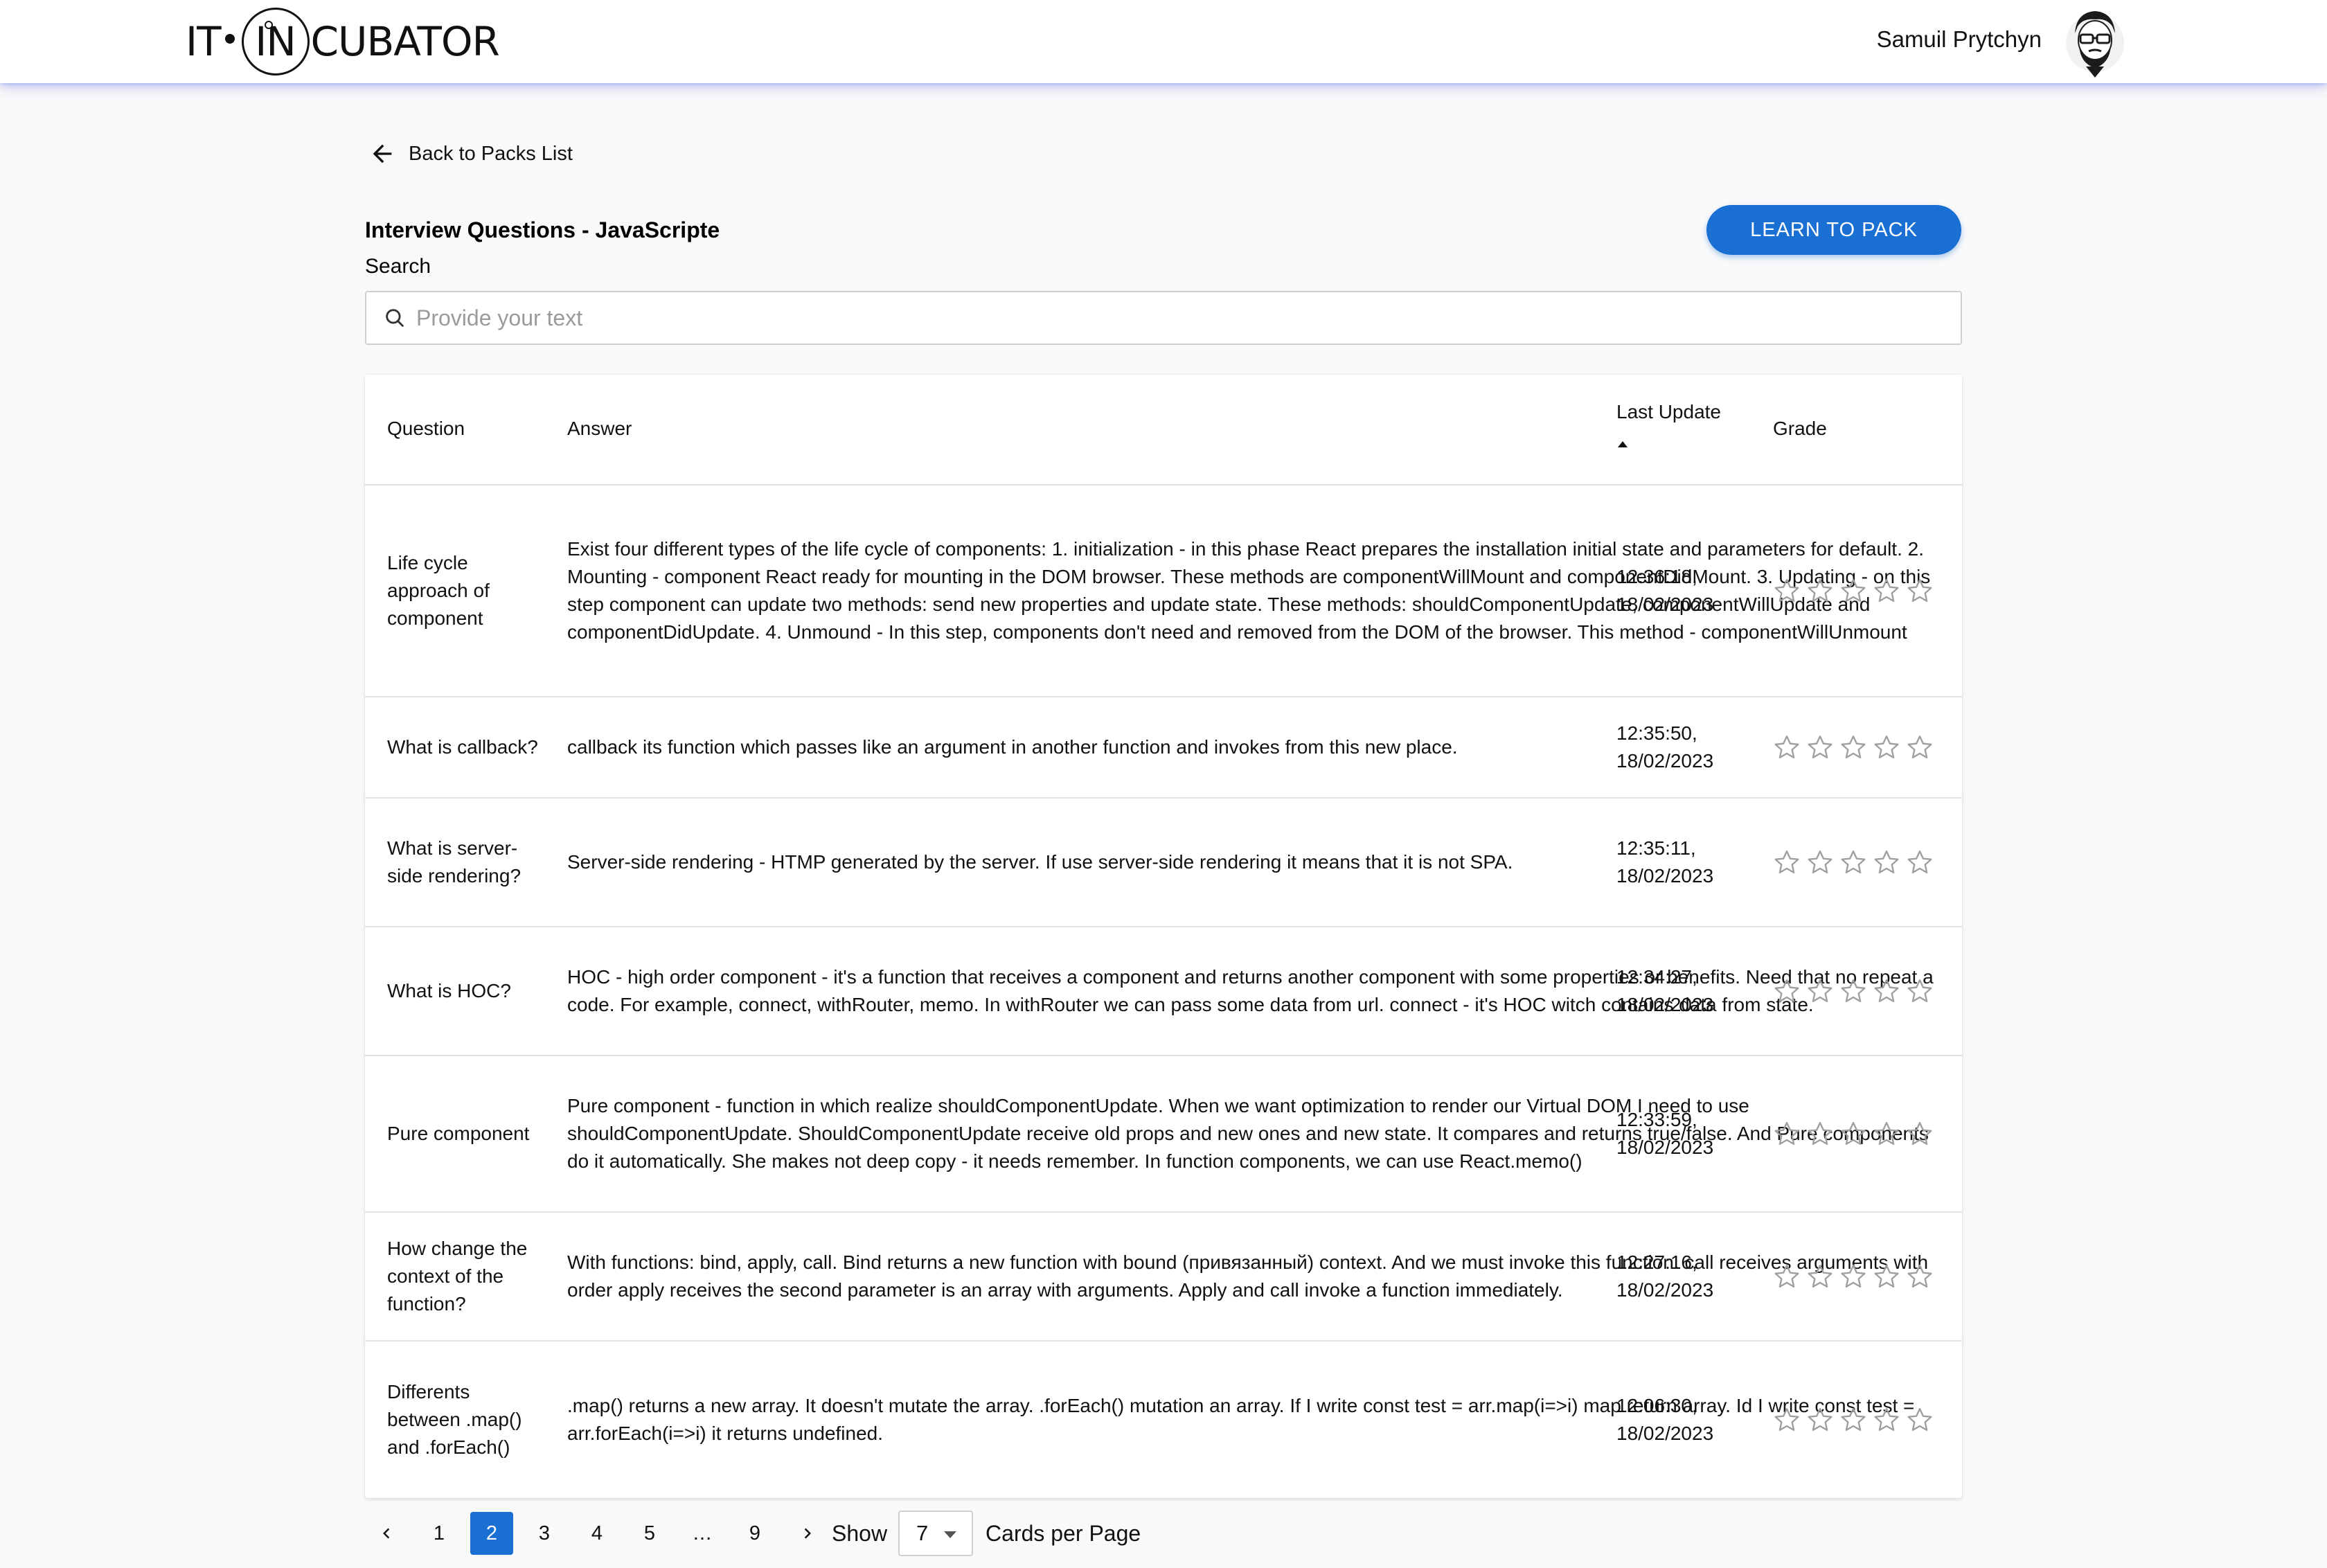 This screenshot has width=2327, height=1568. I want to click on prev-page-button, so click(387, 1534).